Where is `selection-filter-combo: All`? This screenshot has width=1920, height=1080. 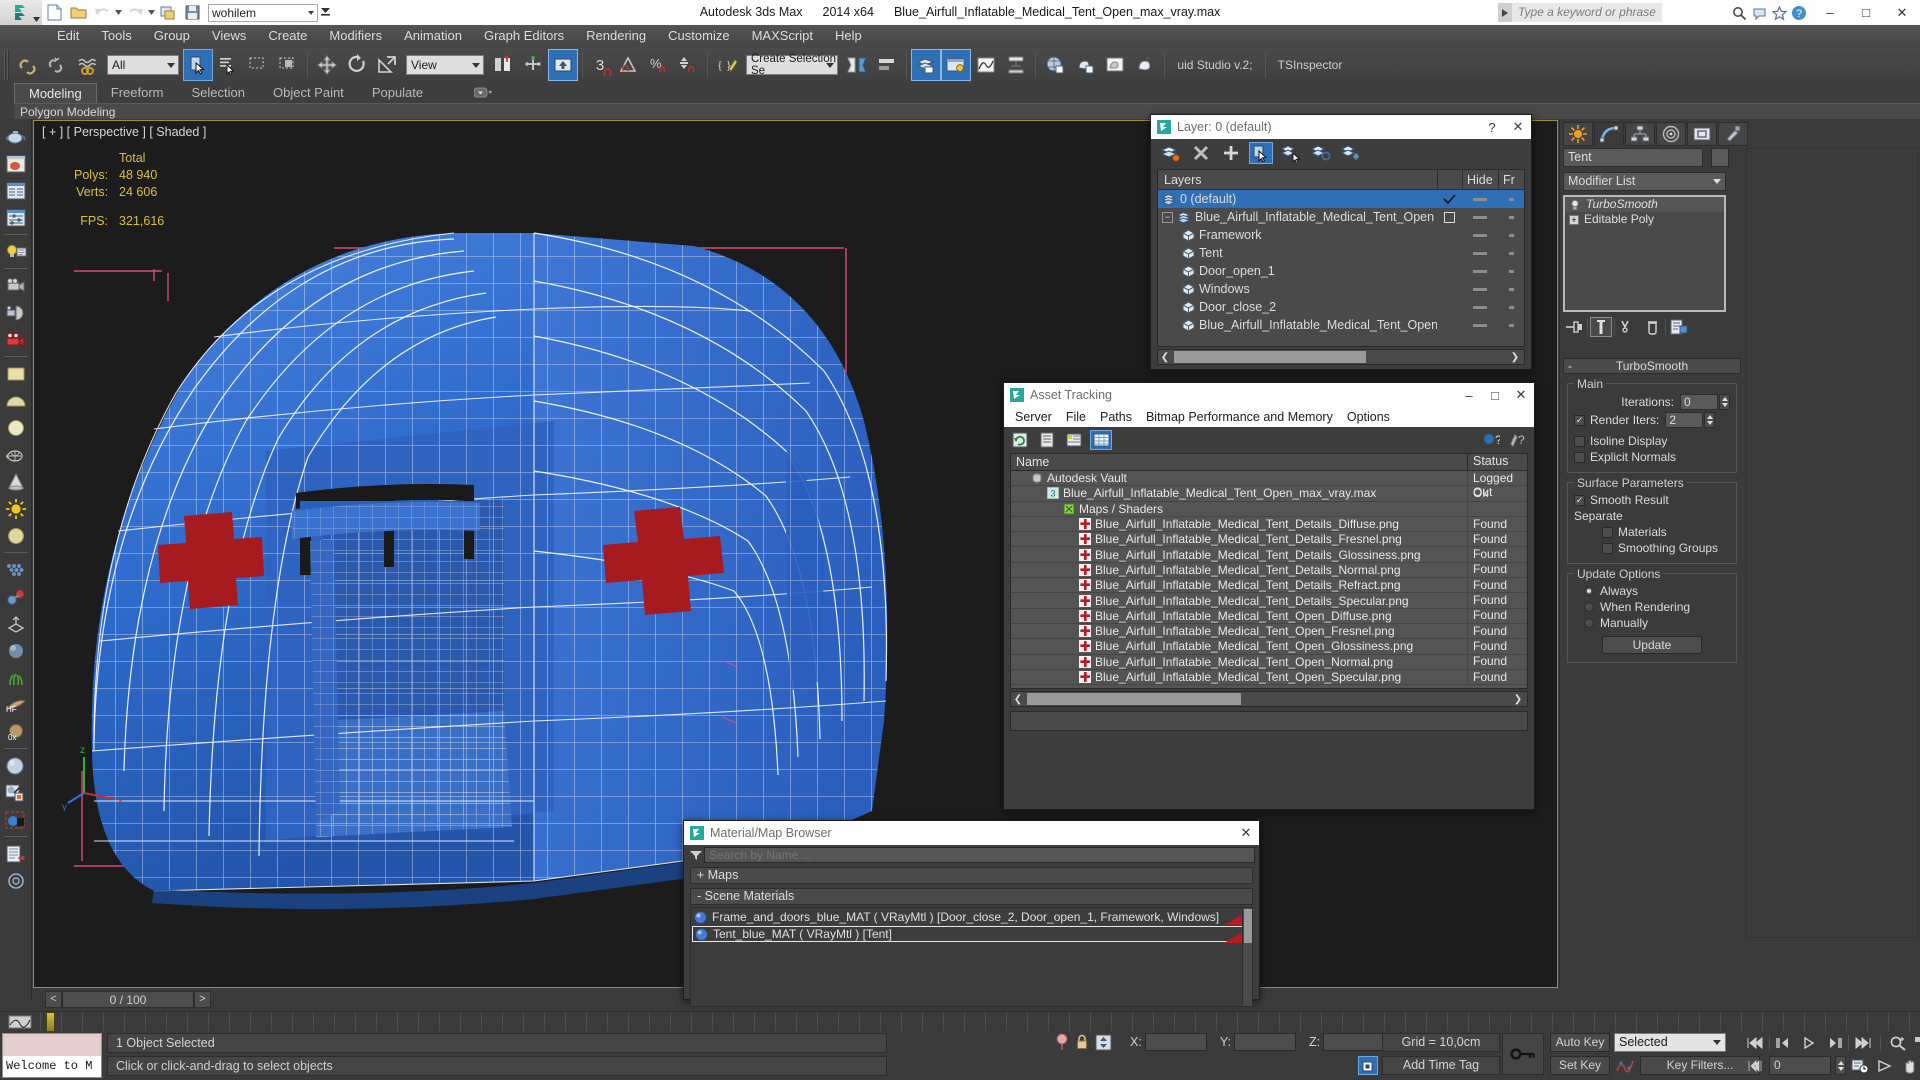
selection-filter-combo: All is located at coordinates (143, 65).